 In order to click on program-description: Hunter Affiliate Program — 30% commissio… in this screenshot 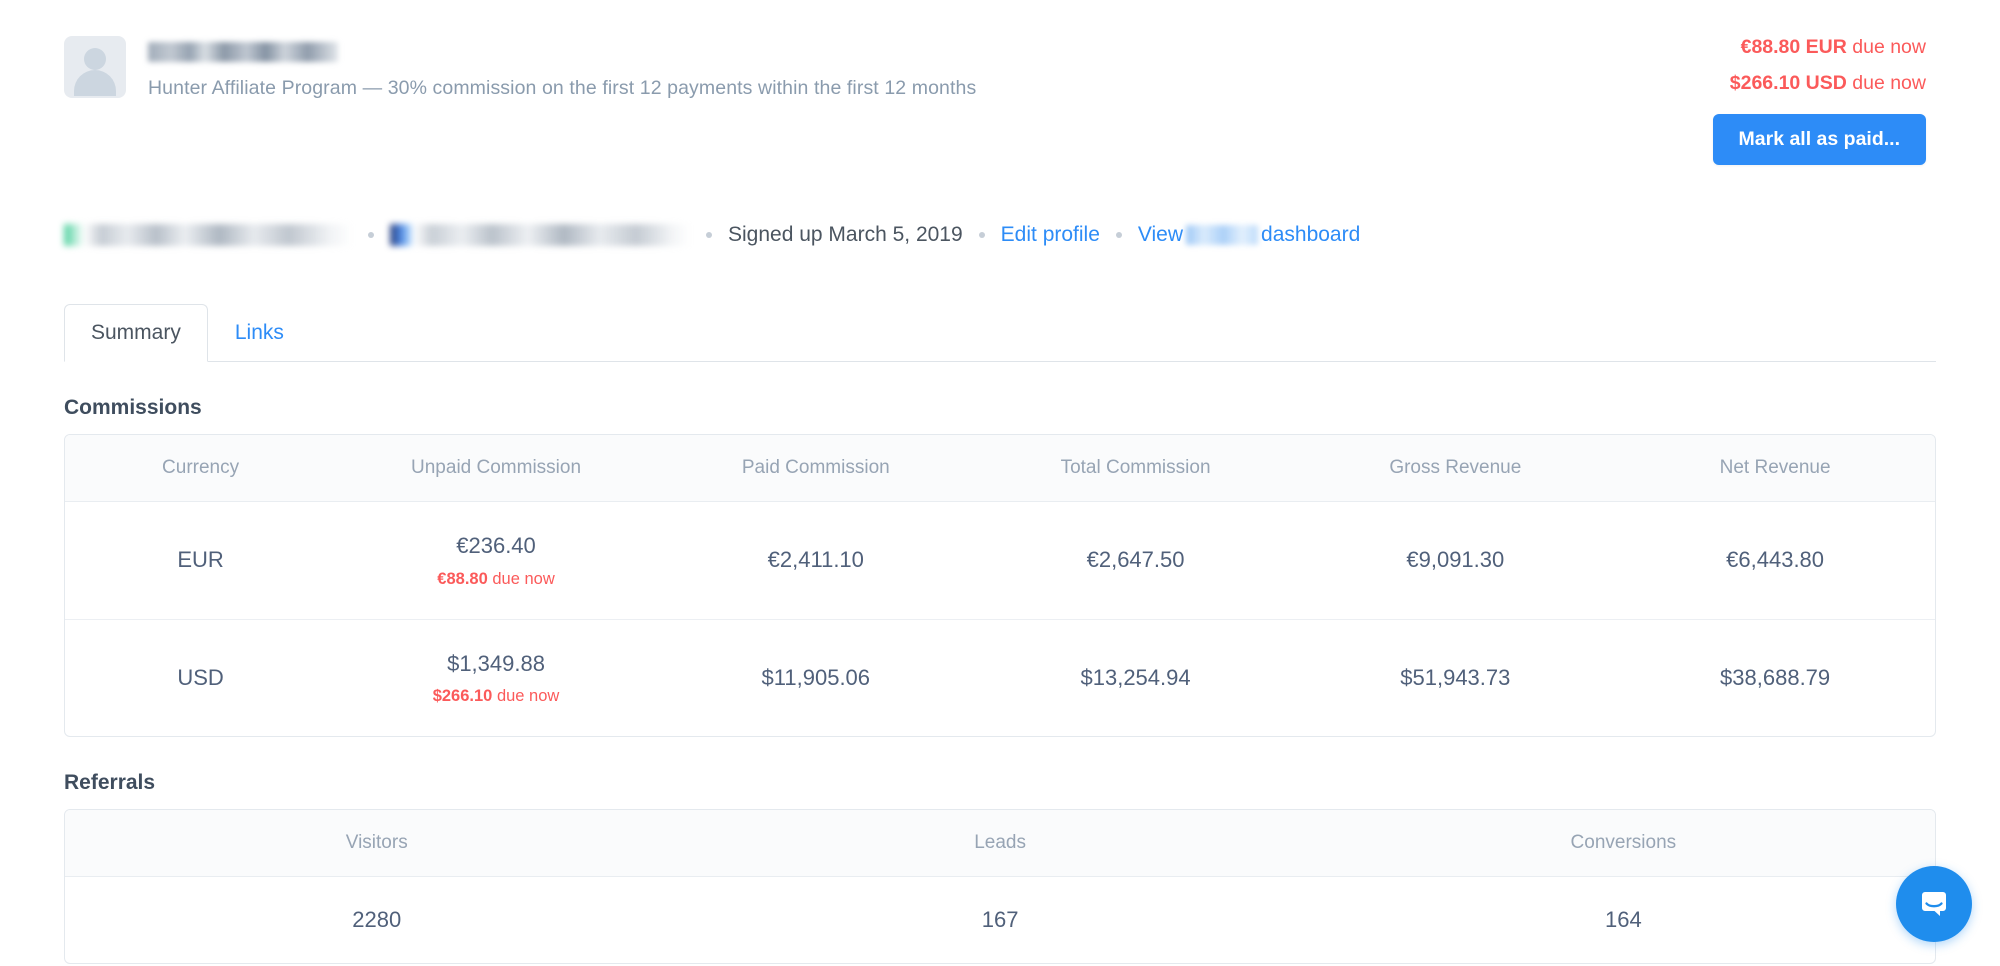, I will do `click(562, 88)`.